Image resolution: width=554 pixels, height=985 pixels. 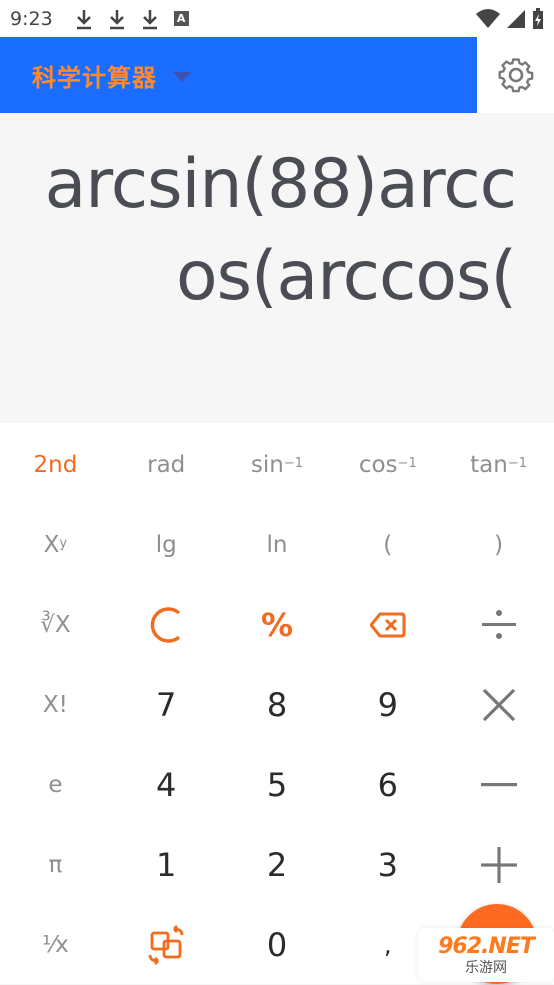 I want to click on log10-key: lg, so click(x=166, y=545).